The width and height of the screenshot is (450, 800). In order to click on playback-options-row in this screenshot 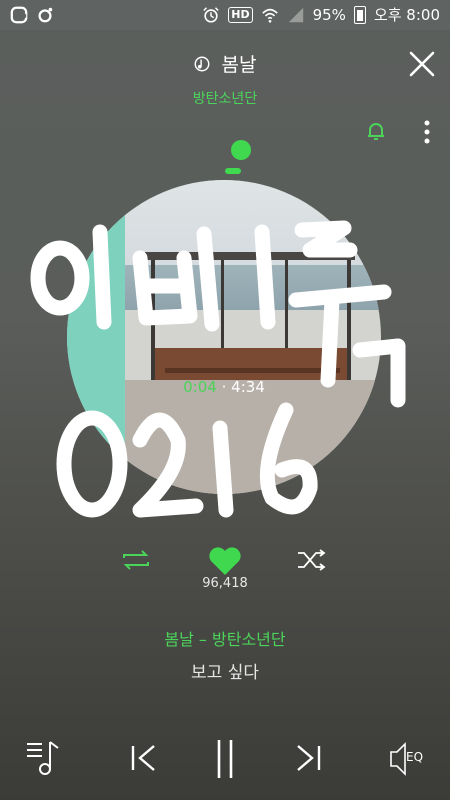, I will do `click(225, 560)`.